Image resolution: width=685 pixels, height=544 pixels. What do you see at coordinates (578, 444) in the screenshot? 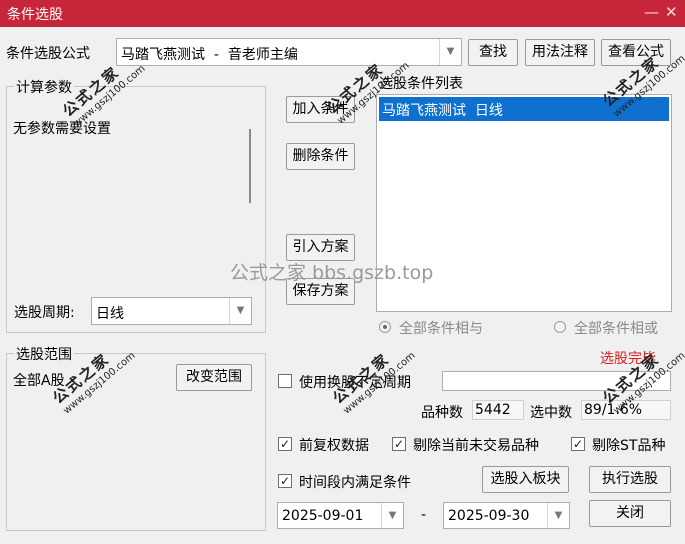
I see `exclude-st-checkbox: ✓` at bounding box center [578, 444].